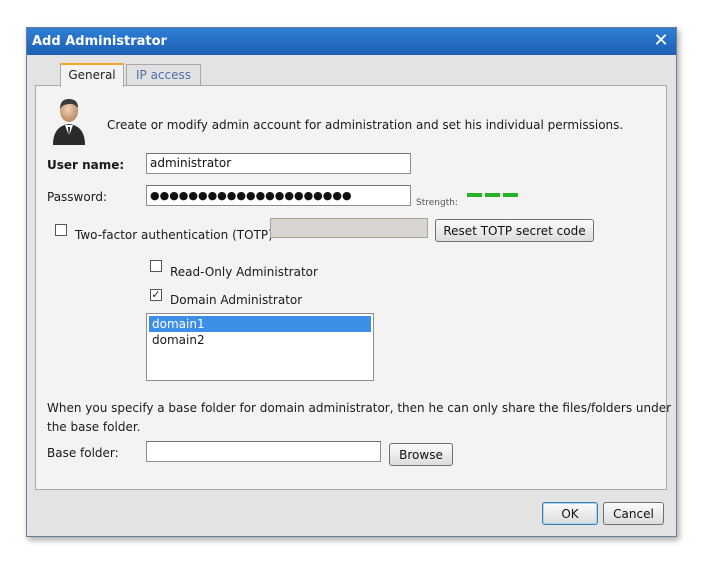 Image resolution: width=704 pixels, height=564 pixels. Describe the element at coordinates (633, 513) in the screenshot. I see `cancel-button: Cancel` at that location.